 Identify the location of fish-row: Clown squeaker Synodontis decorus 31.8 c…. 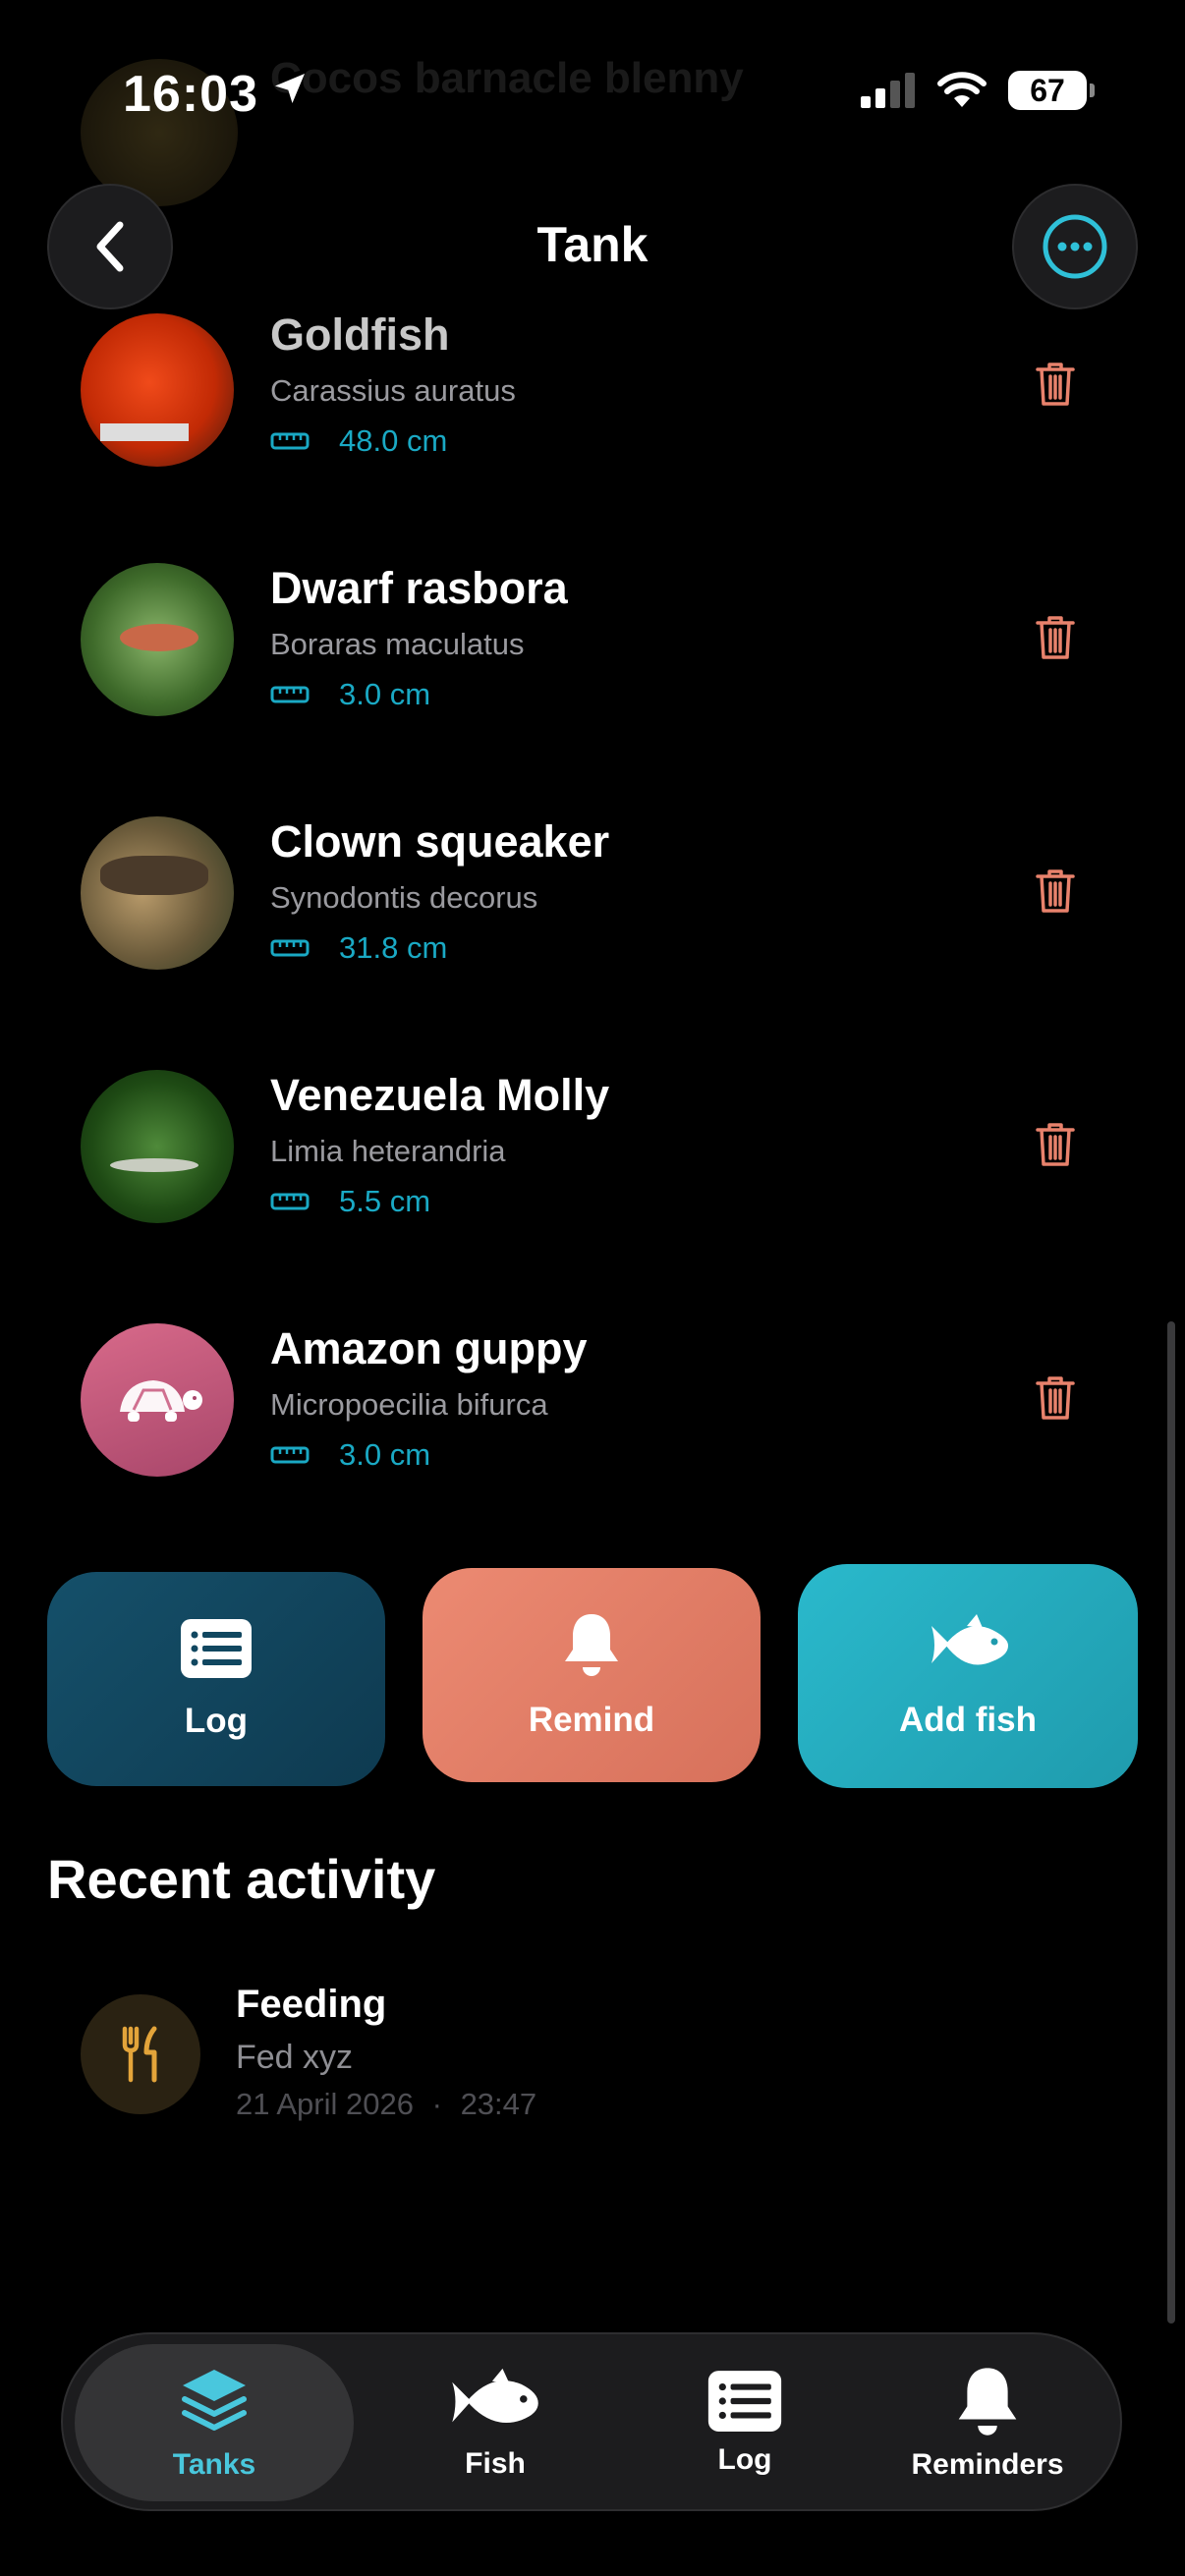
(592, 914).